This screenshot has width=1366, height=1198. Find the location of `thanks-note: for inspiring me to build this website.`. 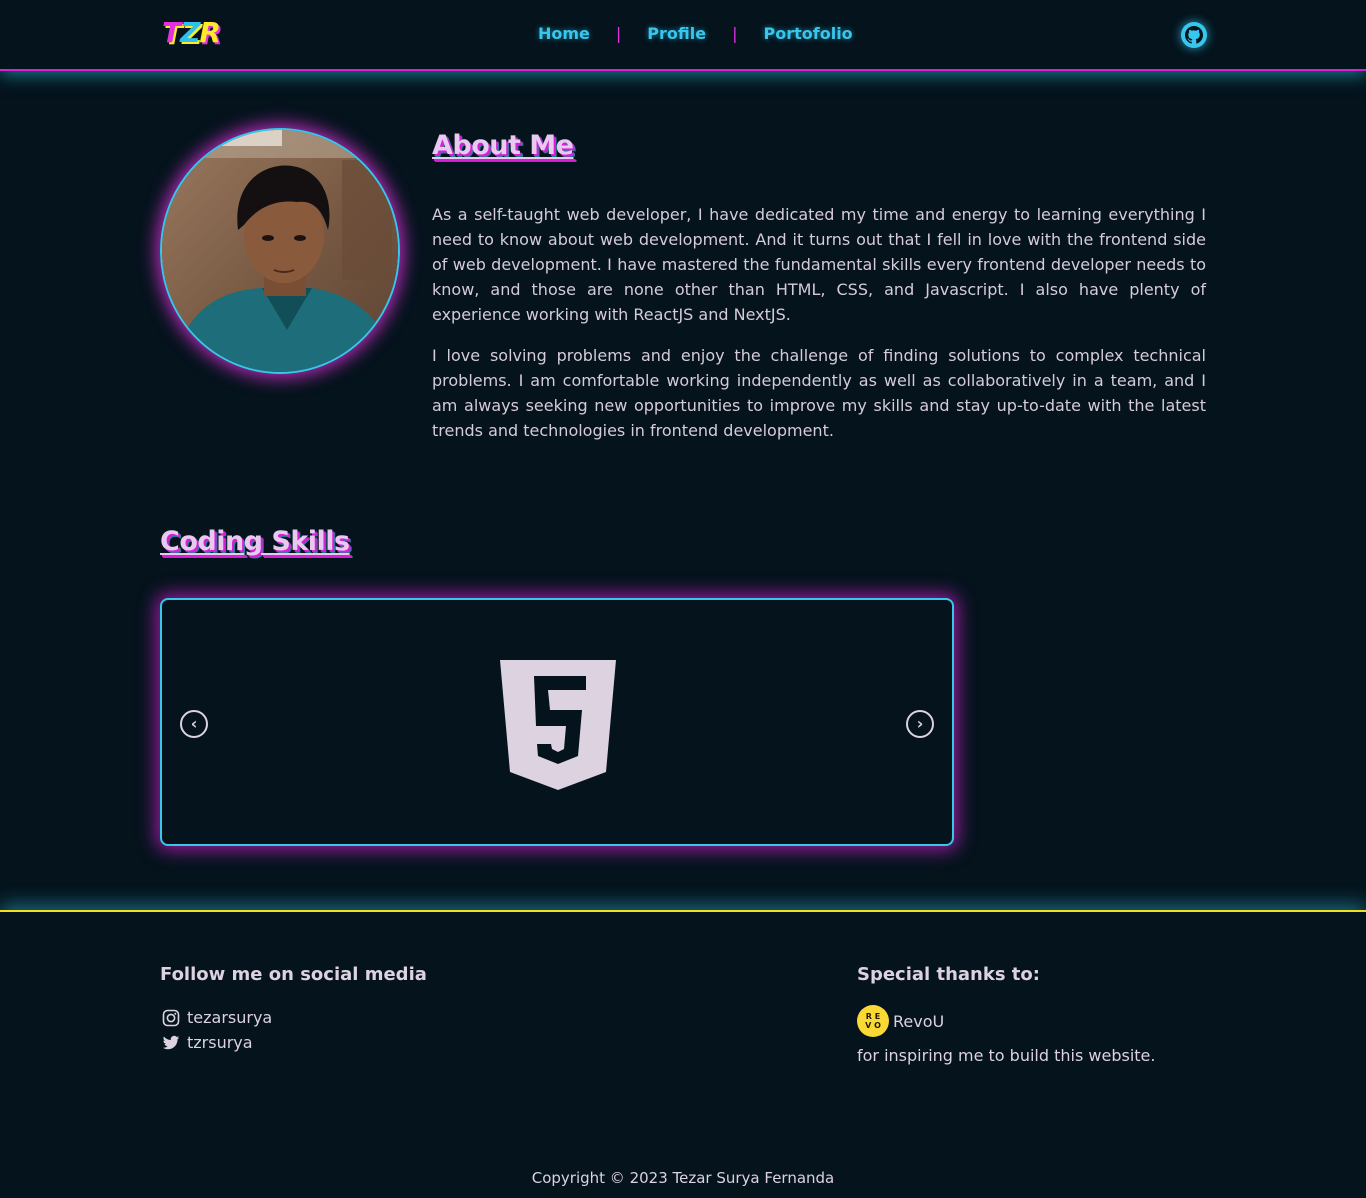

thanks-note: for inspiring me to build this website. is located at coordinates (1006, 1055).